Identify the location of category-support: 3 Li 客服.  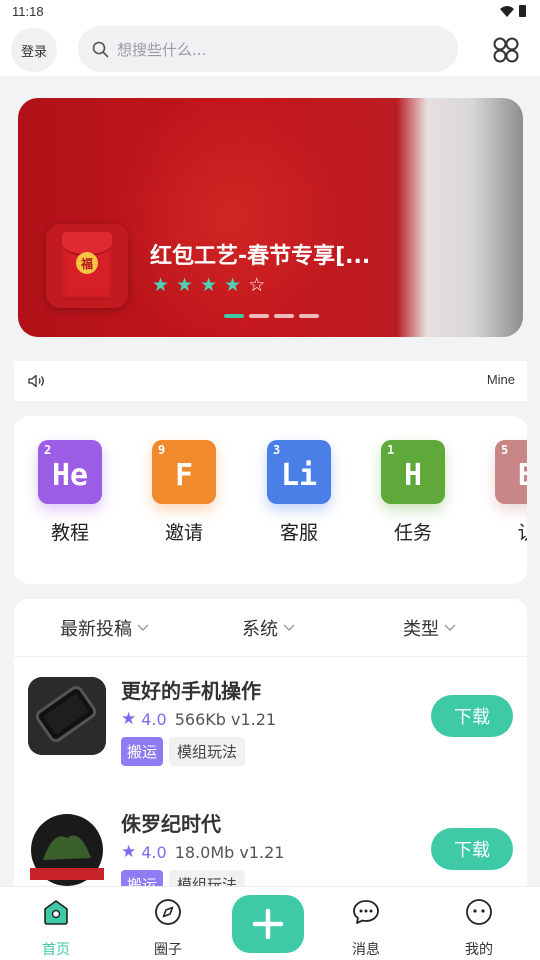
(299, 492).